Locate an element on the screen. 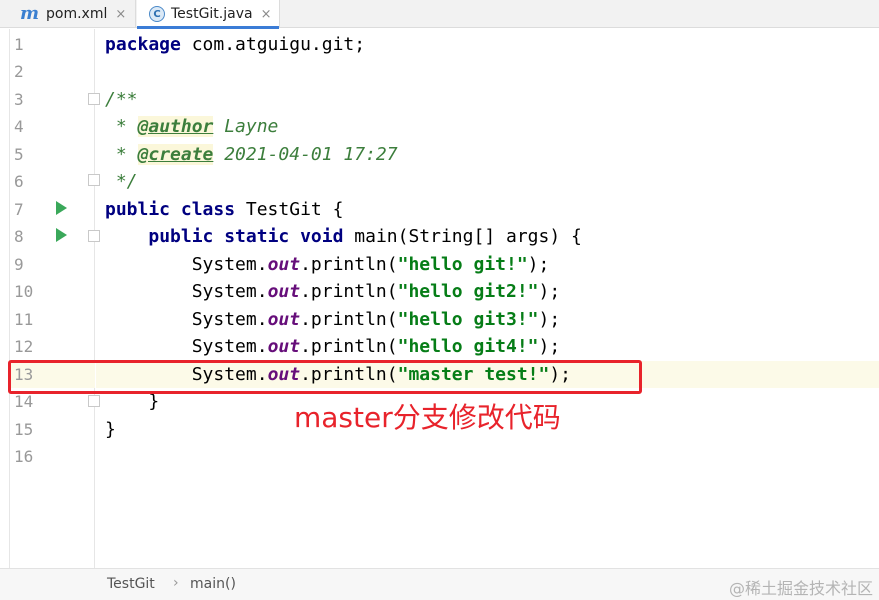 This screenshot has width=879, height=600. line-number: 16 is located at coordinates (24, 456).